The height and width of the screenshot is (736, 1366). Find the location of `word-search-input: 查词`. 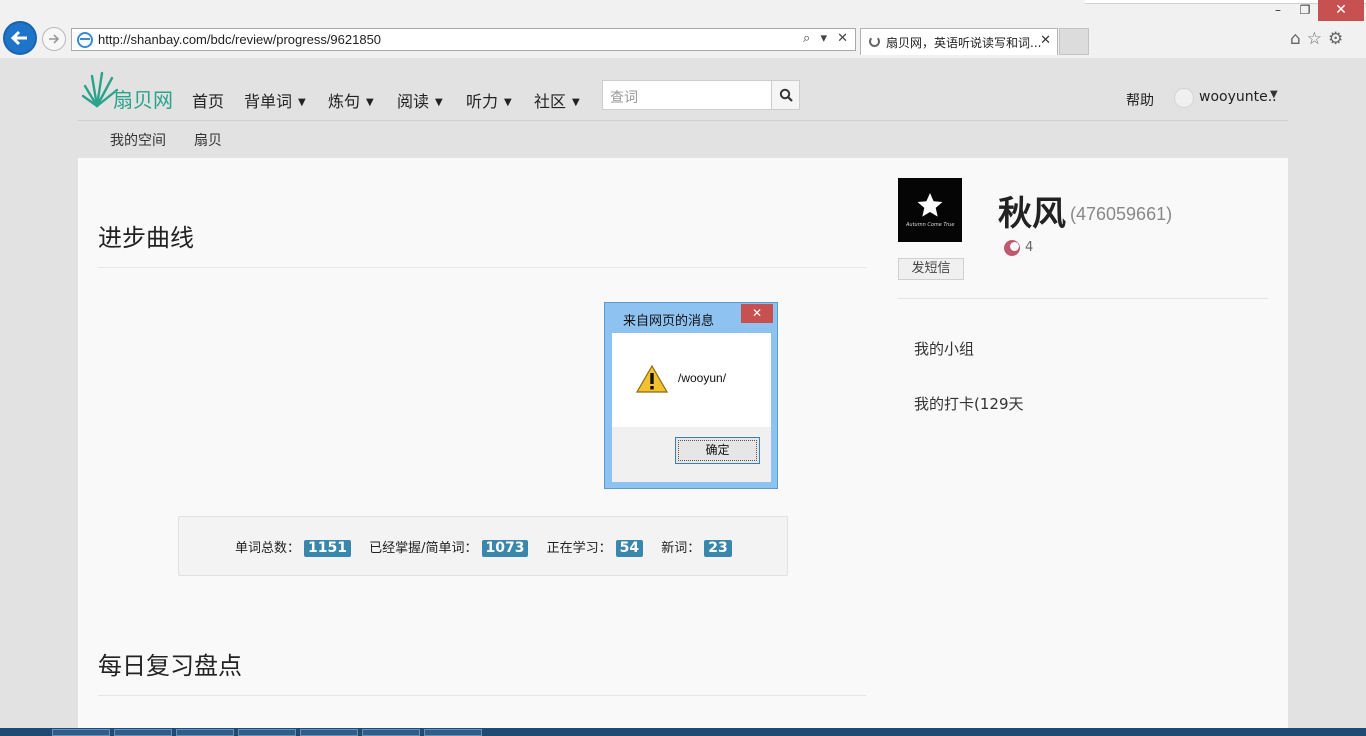

word-search-input: 查词 is located at coordinates (687, 95).